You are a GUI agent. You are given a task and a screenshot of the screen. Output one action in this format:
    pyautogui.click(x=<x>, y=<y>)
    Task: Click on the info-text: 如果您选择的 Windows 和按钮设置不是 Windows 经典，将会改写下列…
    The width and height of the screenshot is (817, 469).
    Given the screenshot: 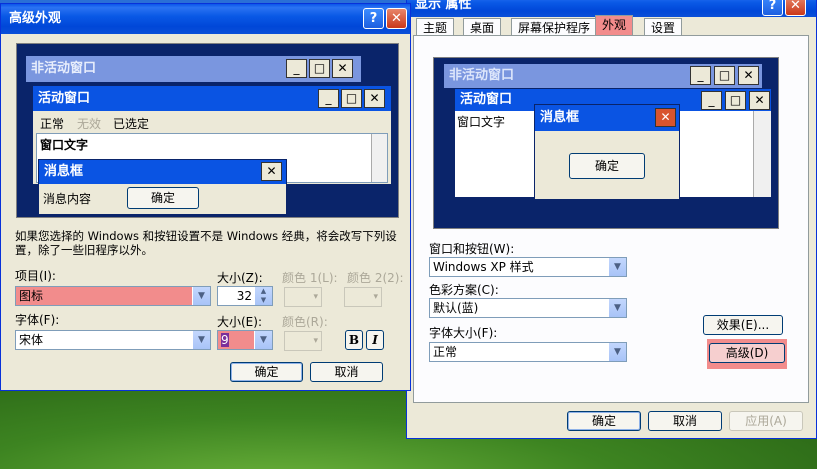 What is the action you would take?
    pyautogui.click(x=206, y=243)
    